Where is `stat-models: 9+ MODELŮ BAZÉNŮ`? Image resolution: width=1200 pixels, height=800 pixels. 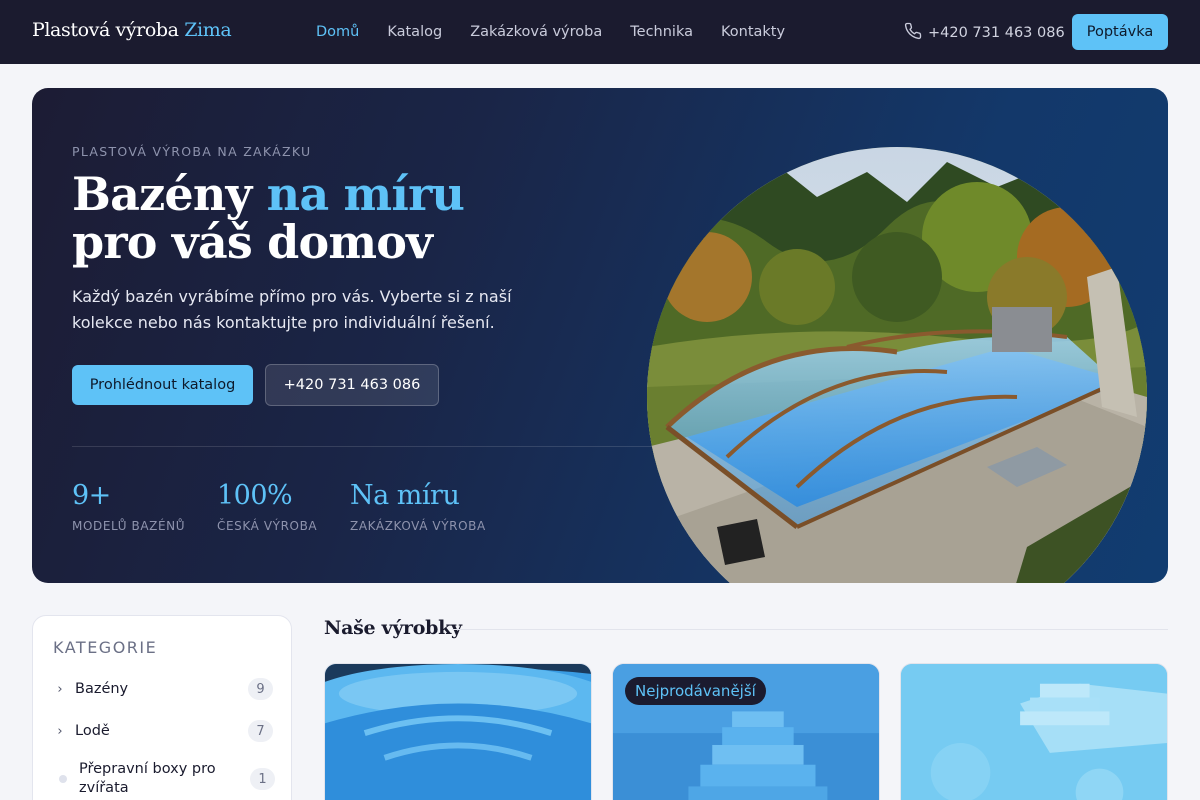 stat-models: 9+ MODELŮ BAZÉNŮ is located at coordinates (128, 506).